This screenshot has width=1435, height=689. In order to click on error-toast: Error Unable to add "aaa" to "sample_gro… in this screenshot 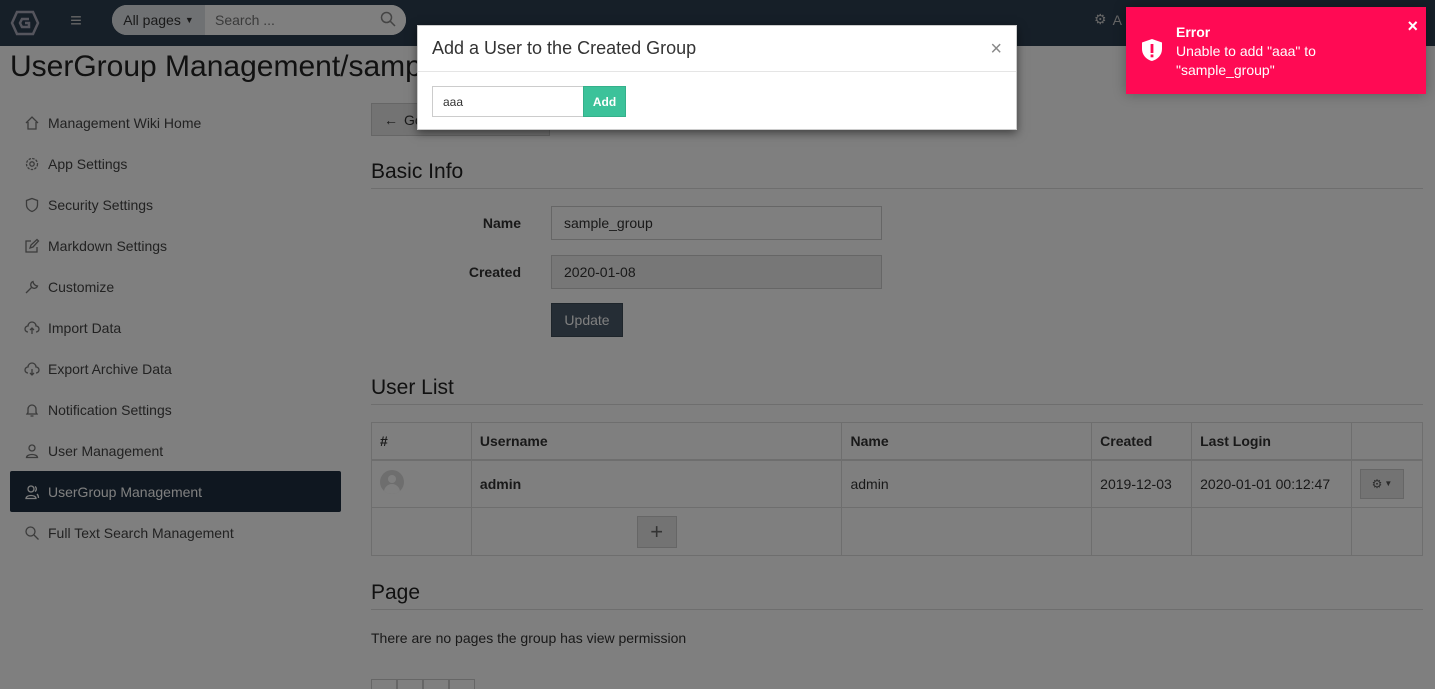, I will do `click(1276, 50)`.